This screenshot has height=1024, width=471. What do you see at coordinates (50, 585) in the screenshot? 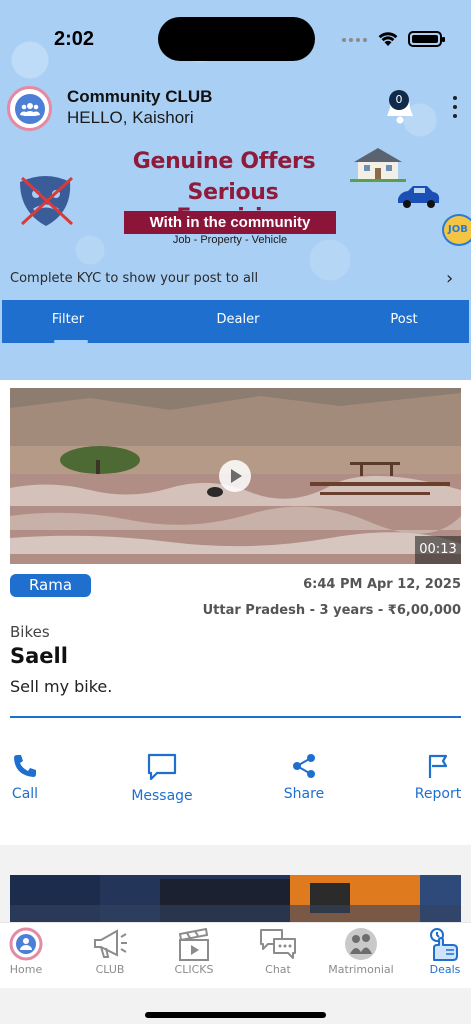
I see `user-badge: Rama` at bounding box center [50, 585].